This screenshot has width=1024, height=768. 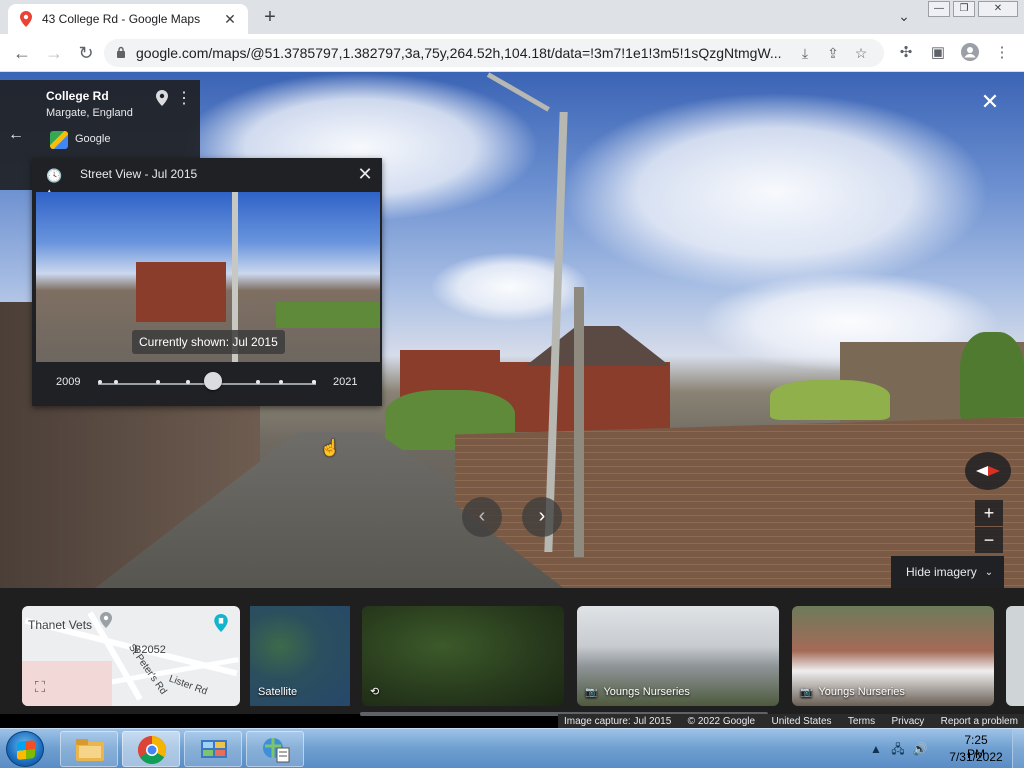 What do you see at coordinates (54, 53) in the screenshot?
I see `forward-icon: →` at bounding box center [54, 53].